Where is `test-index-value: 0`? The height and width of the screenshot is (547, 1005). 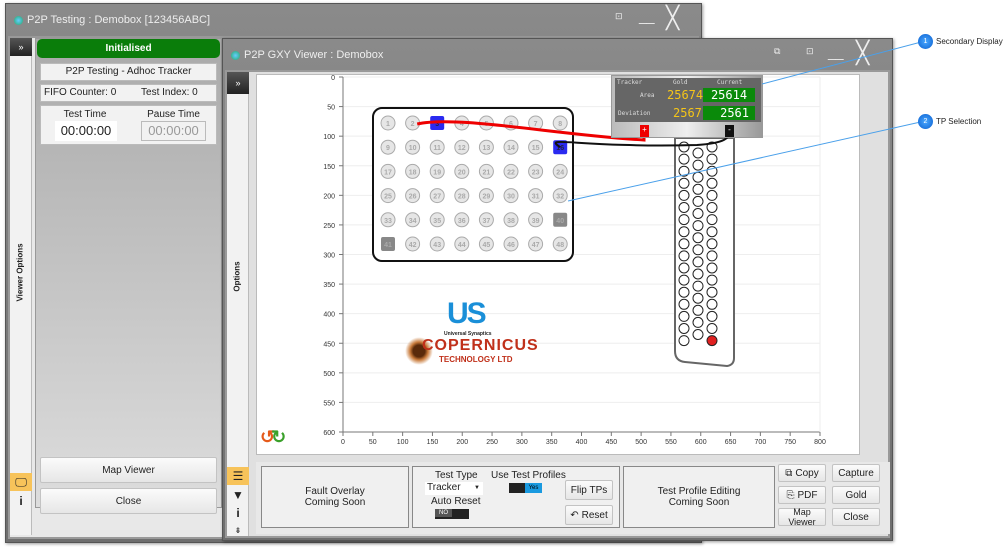 test-index-value: 0 is located at coordinates (195, 92).